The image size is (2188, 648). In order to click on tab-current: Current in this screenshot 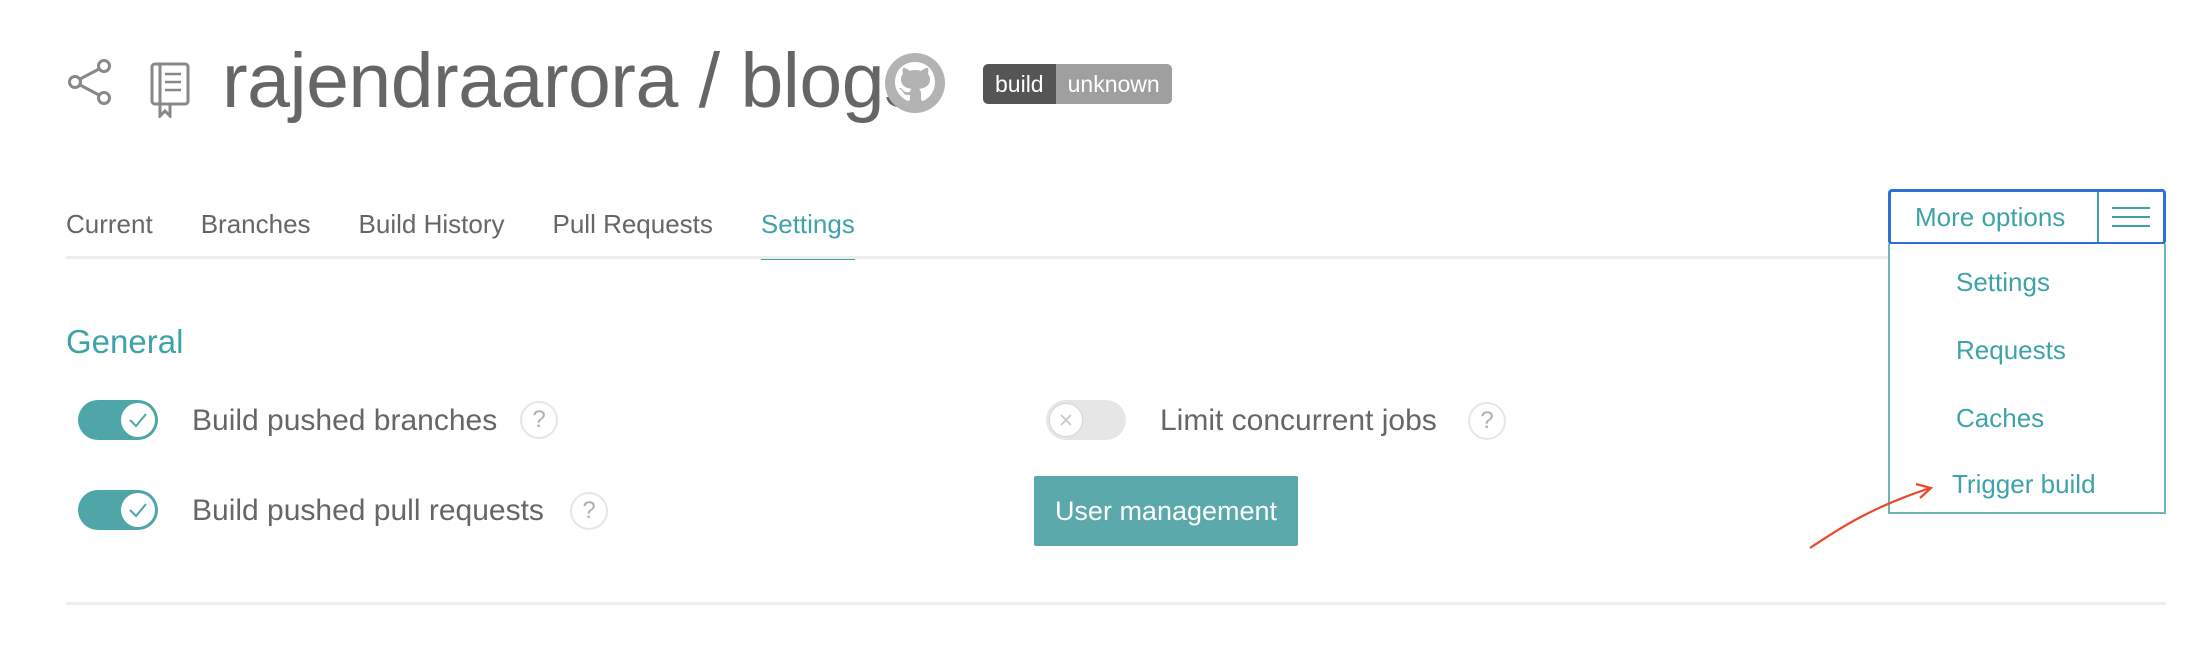, I will do `click(109, 232)`.